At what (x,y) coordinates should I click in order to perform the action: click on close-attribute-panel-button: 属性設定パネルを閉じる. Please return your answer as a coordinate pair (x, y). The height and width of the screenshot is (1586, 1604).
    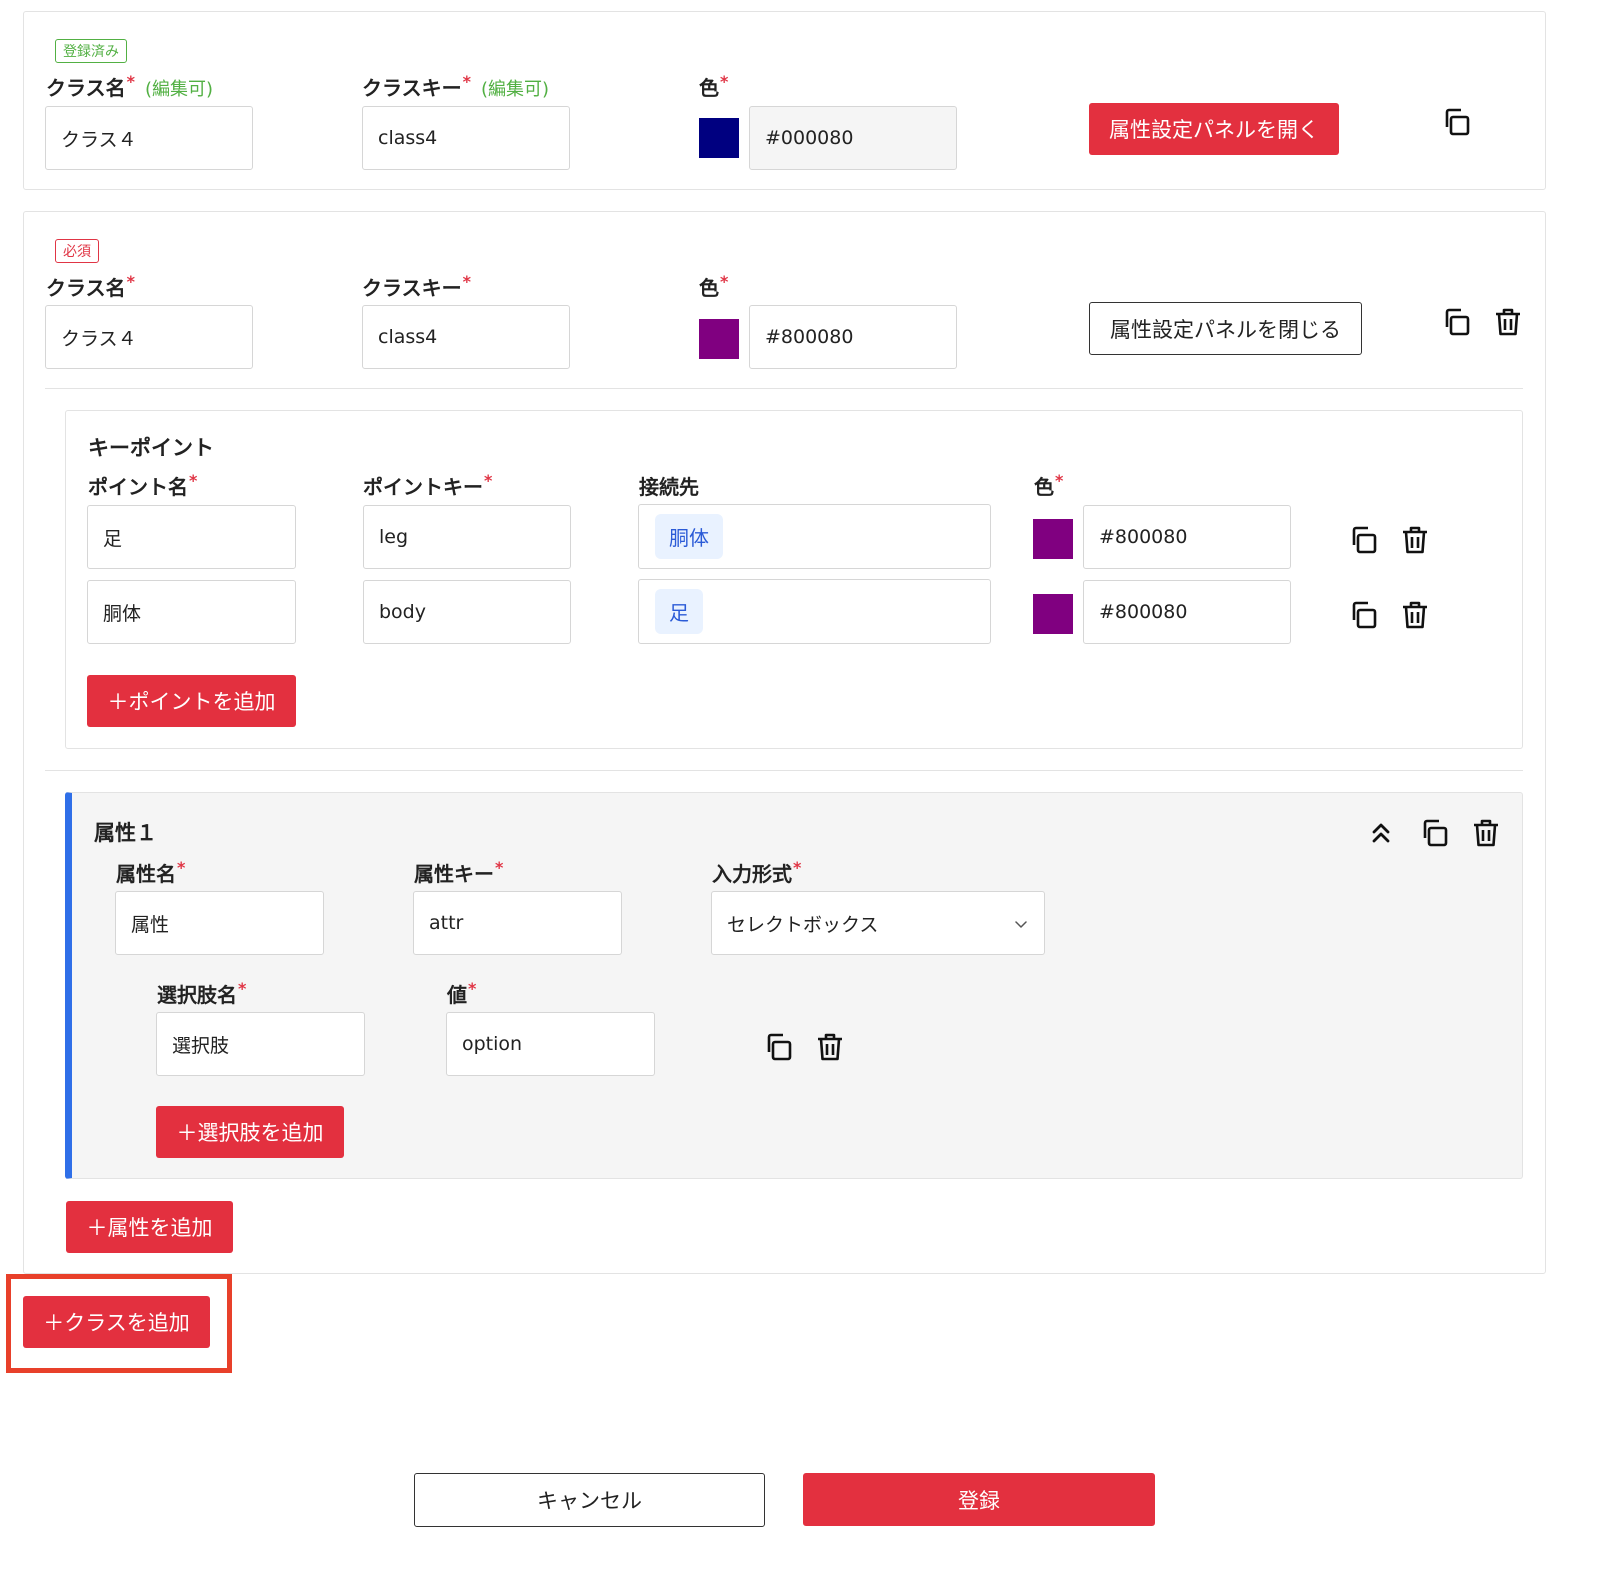
    Looking at the image, I should click on (1225, 328).